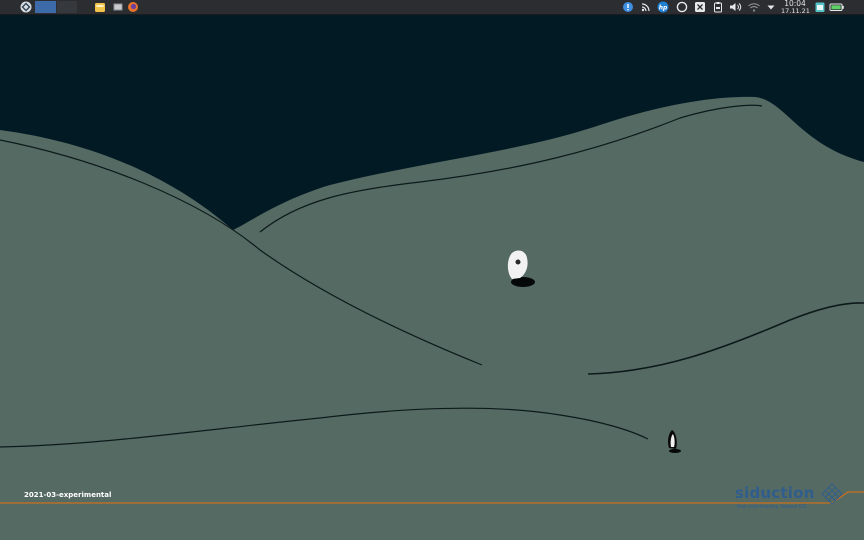 This screenshot has height=540, width=864. What do you see at coordinates (736, 7) in the screenshot?
I see `volume-icon` at bounding box center [736, 7].